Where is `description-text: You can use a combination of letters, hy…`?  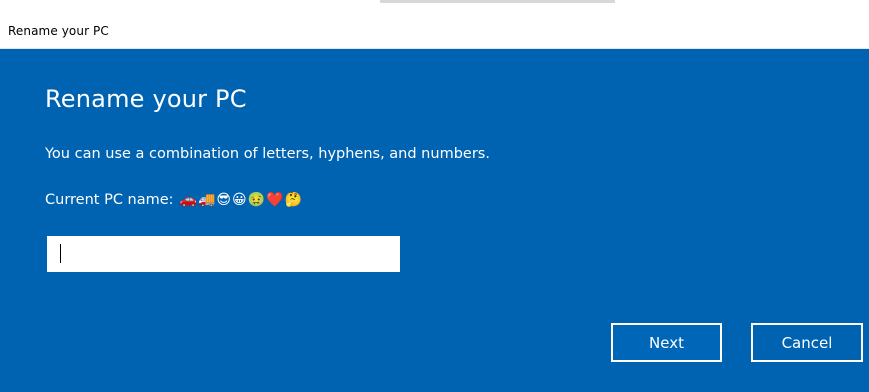 description-text: You can use a combination of letters, hy… is located at coordinates (267, 154).